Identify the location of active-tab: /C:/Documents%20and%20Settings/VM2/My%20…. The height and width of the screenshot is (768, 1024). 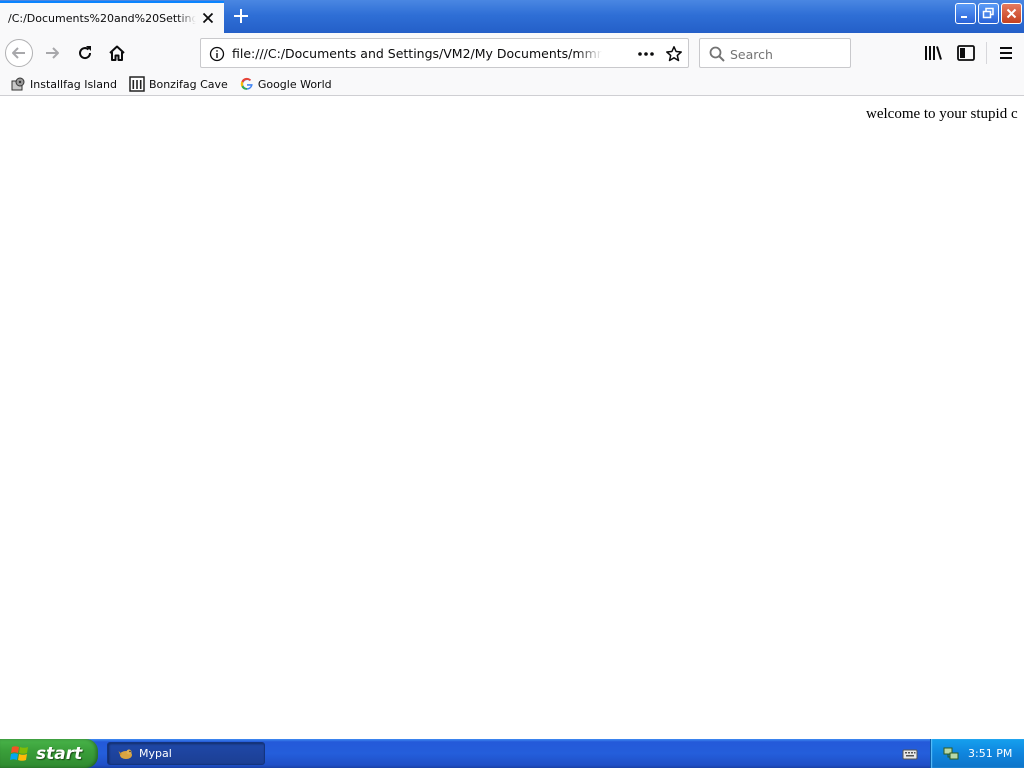
(112, 17).